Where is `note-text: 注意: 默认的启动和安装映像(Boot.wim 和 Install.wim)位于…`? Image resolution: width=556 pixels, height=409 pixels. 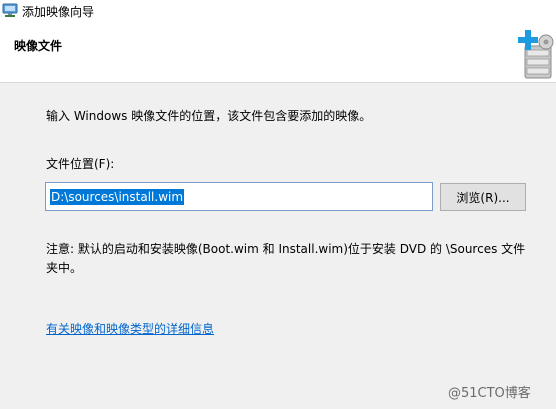
note-text: 注意: 默认的启动和安装映像(Boot.wim 和 Install.wim)位于… is located at coordinates (286, 258).